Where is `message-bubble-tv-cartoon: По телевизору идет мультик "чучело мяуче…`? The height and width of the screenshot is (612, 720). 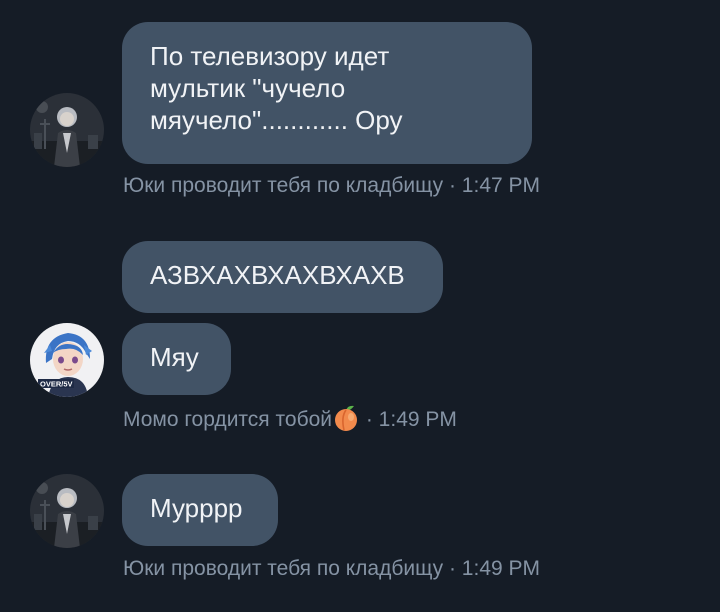
message-bubble-tv-cartoon: По телевизору идет мультик "чучело мяуче… is located at coordinates (327, 93).